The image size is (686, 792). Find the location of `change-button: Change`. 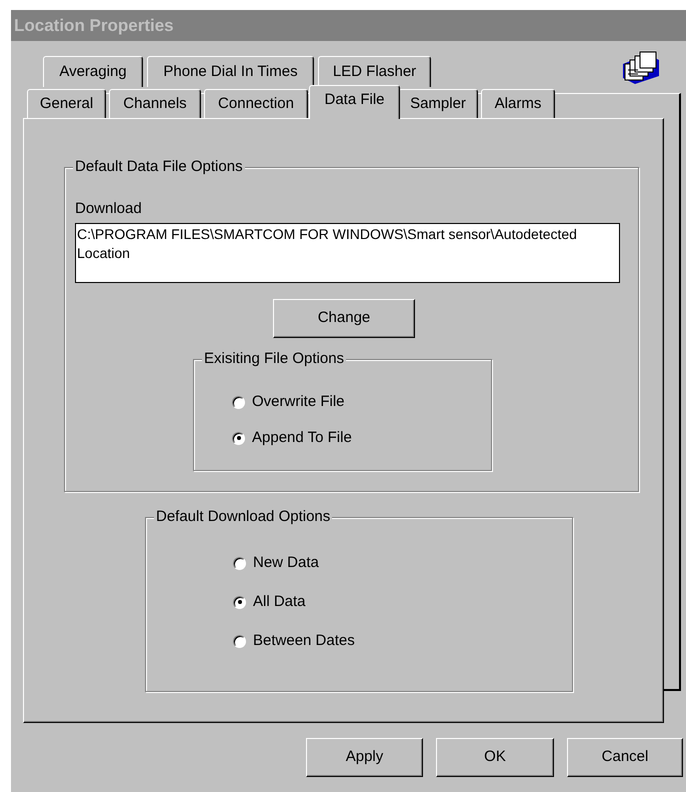

change-button: Change is located at coordinates (344, 318).